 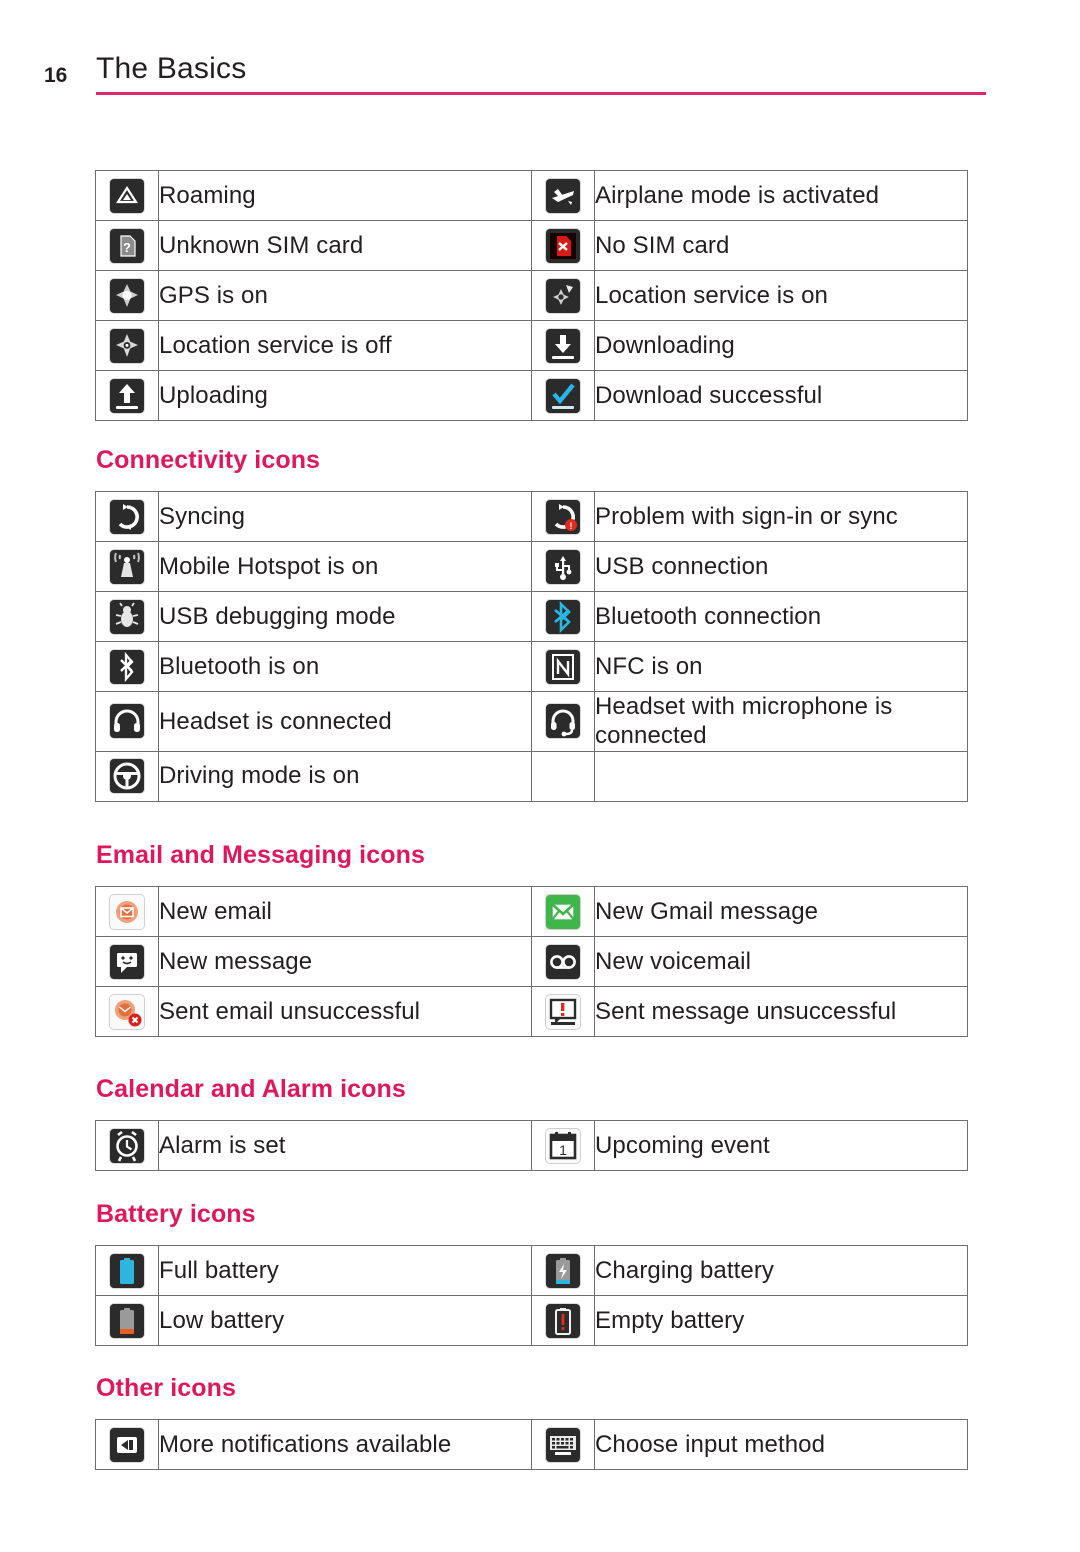 What do you see at coordinates (127, 1145) in the screenshot?
I see `alarm-set-icon` at bounding box center [127, 1145].